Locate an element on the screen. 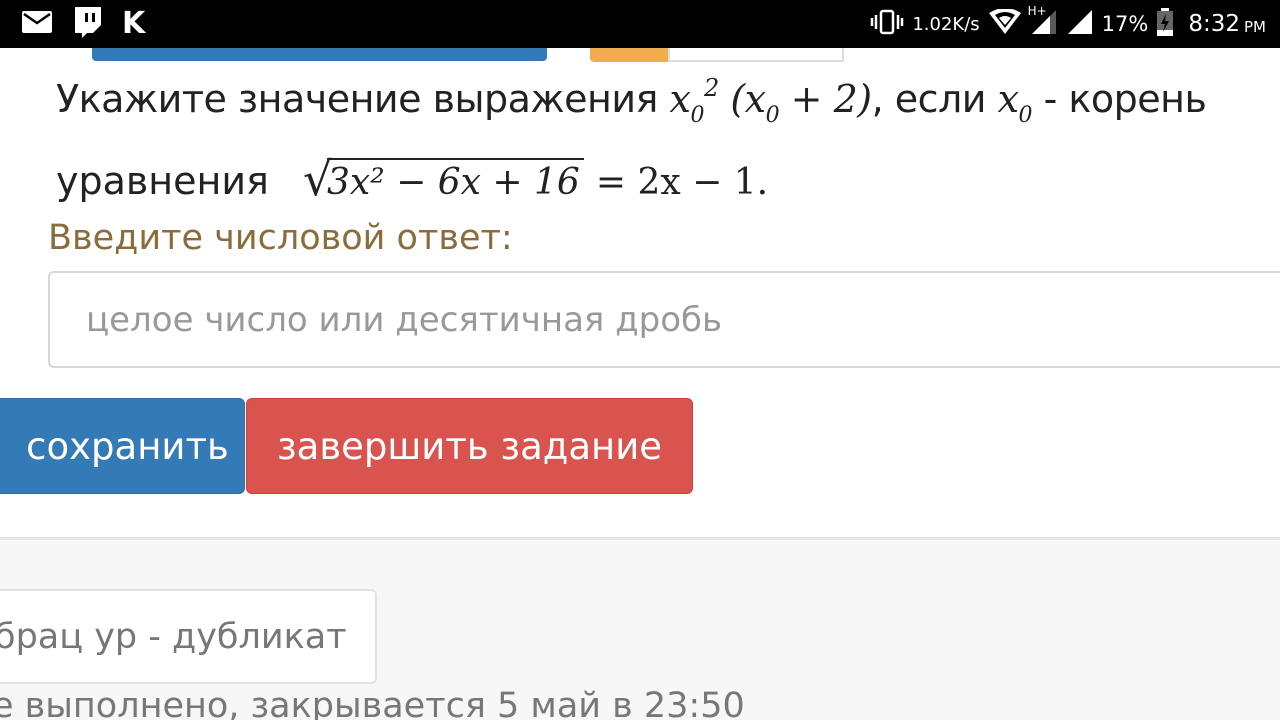 This screenshot has height=720, width=1280. answer-label: Введите числовой ответ: is located at coordinates (280, 238).